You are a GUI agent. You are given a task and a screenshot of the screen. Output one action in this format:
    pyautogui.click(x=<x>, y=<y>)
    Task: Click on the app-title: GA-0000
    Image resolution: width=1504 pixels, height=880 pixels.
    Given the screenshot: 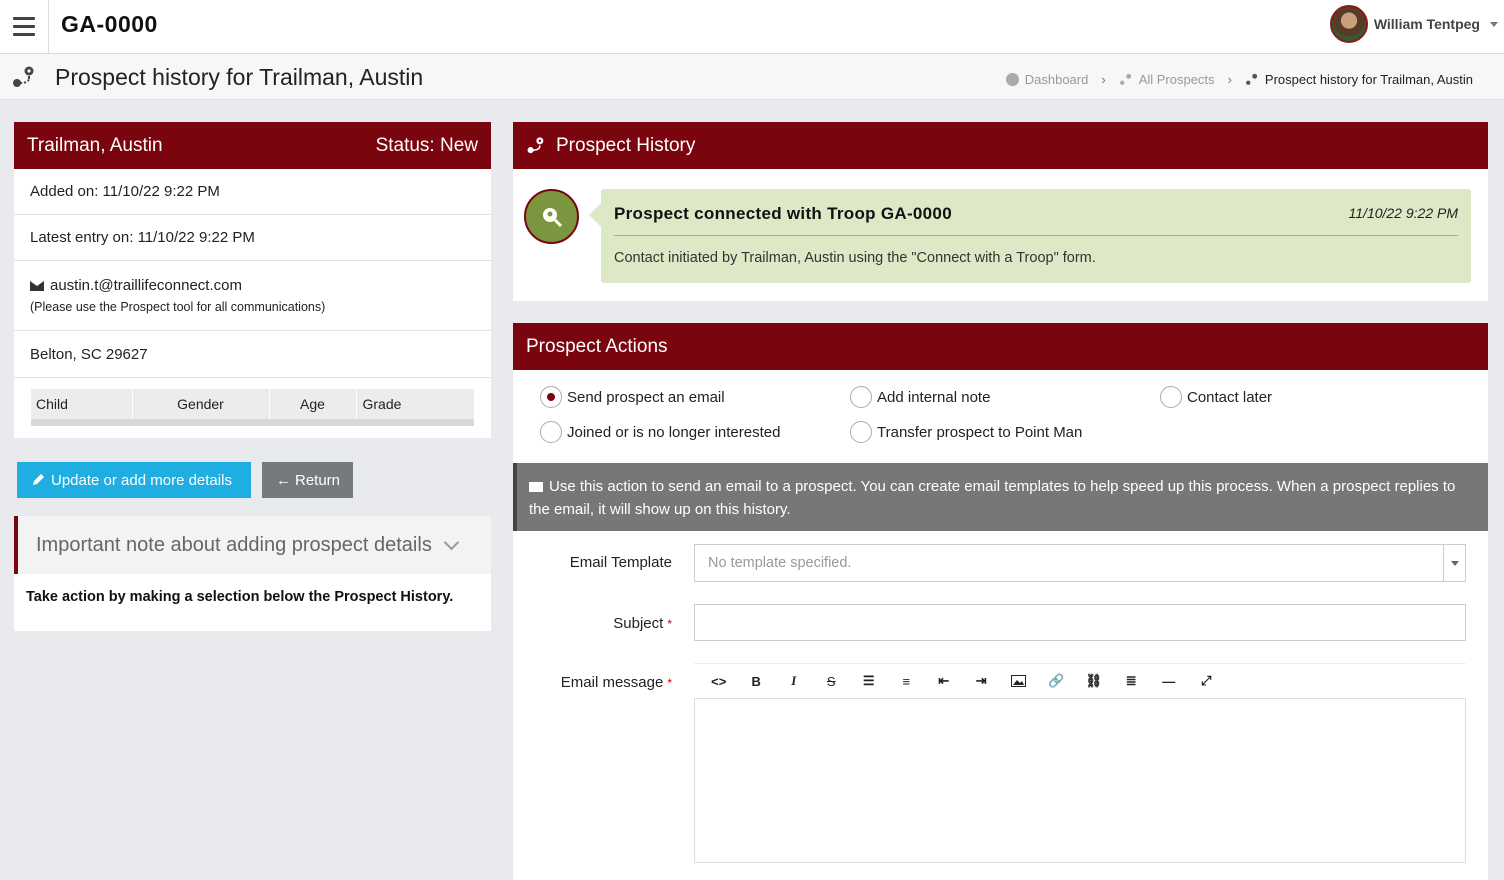 What is the action you would take?
    pyautogui.click(x=109, y=24)
    